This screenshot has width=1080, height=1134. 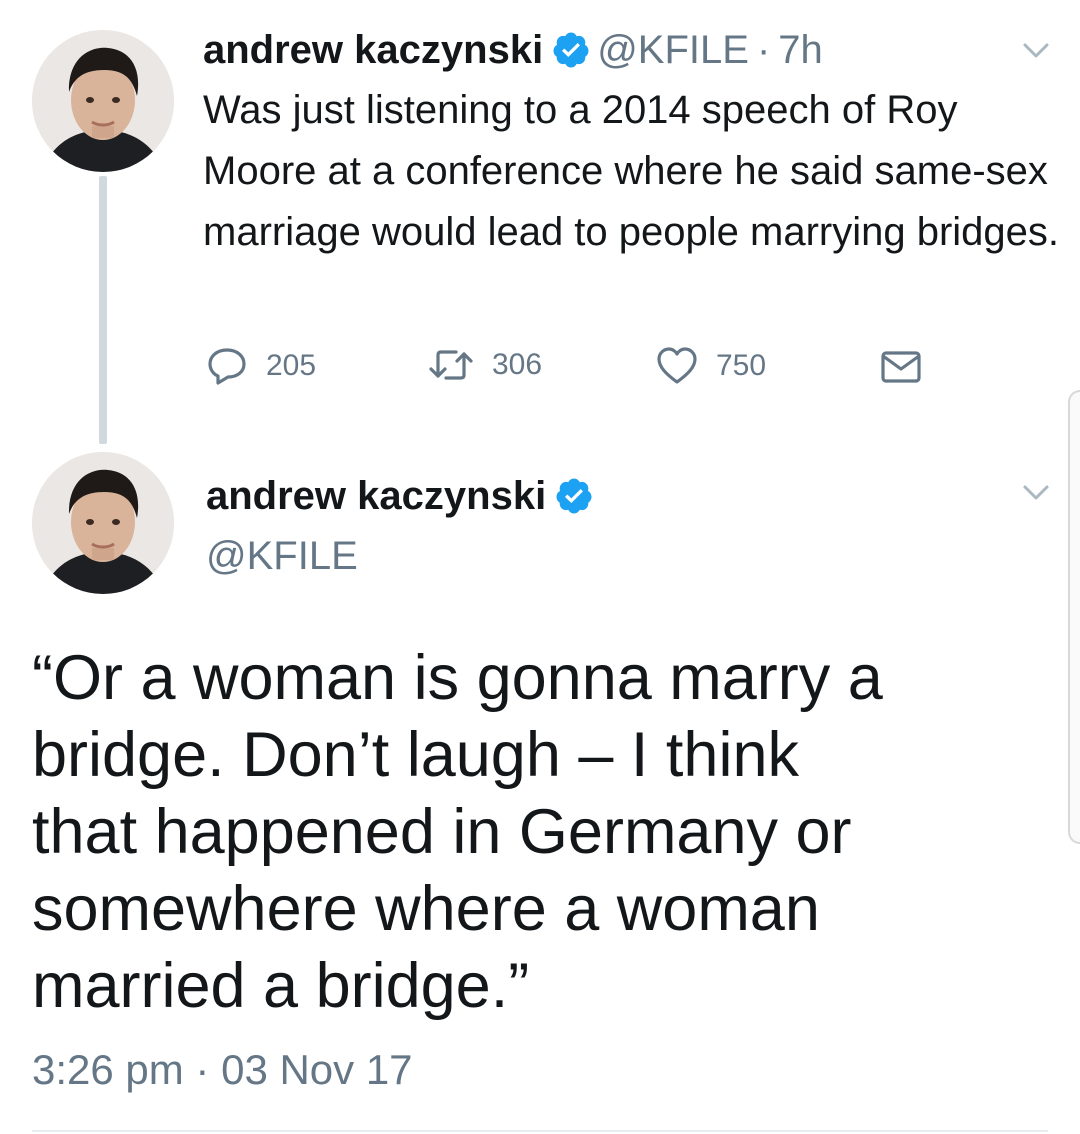 What do you see at coordinates (901, 367) in the screenshot?
I see `envelope-icon` at bounding box center [901, 367].